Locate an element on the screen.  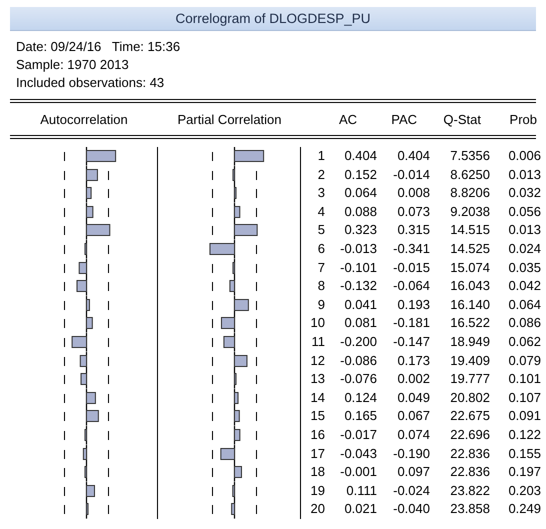
q-stat-cell-text: 19.409 is located at coordinates (469, 361).